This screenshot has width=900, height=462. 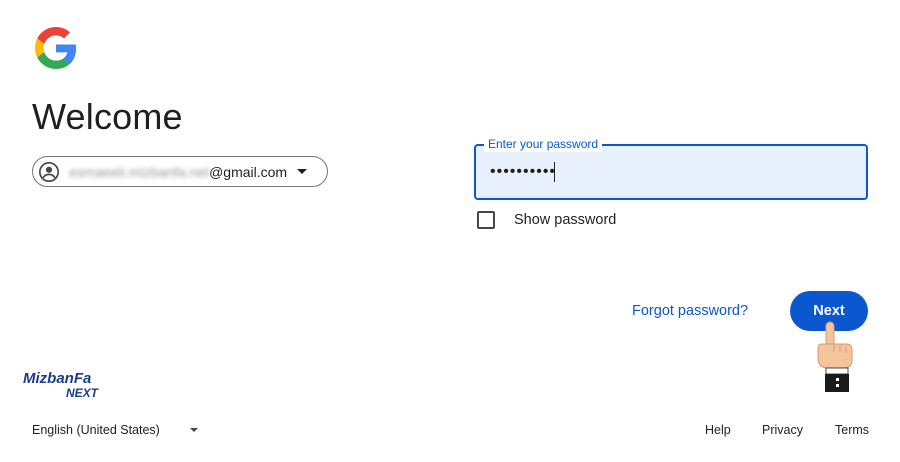 I want to click on account-chip: esmaeeli.mizbanfa.net @gmail.com, so click(x=180, y=171).